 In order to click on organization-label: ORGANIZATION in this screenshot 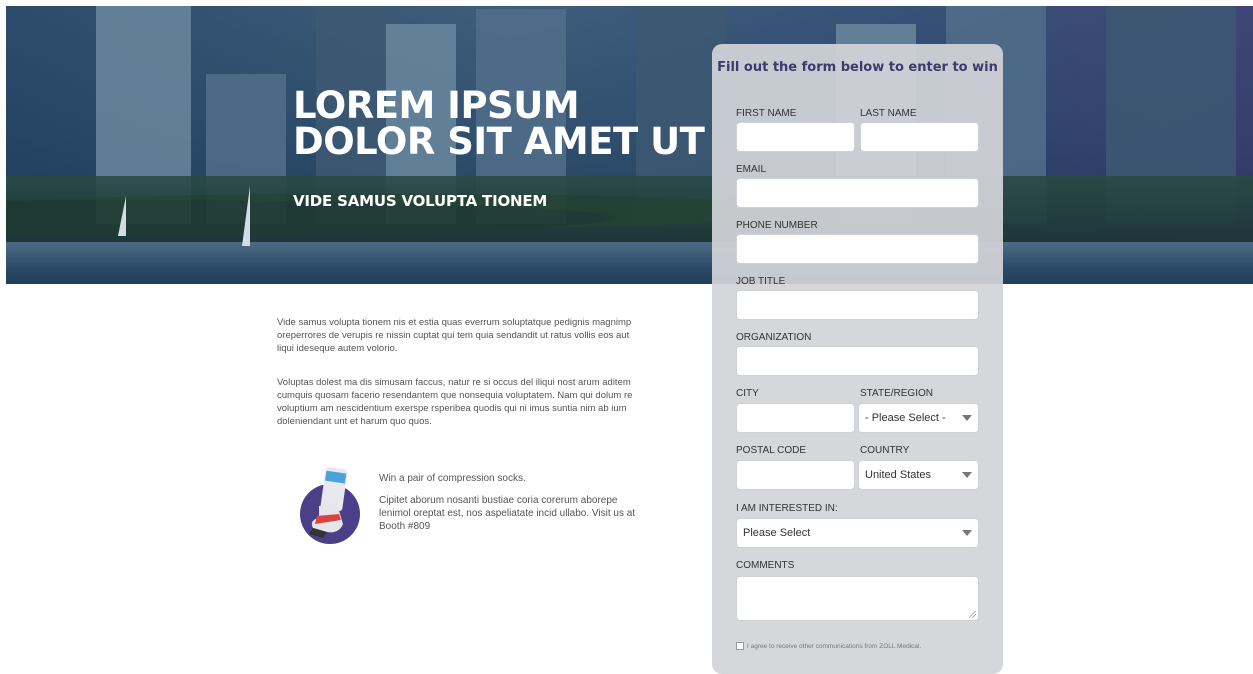, I will do `click(774, 337)`.